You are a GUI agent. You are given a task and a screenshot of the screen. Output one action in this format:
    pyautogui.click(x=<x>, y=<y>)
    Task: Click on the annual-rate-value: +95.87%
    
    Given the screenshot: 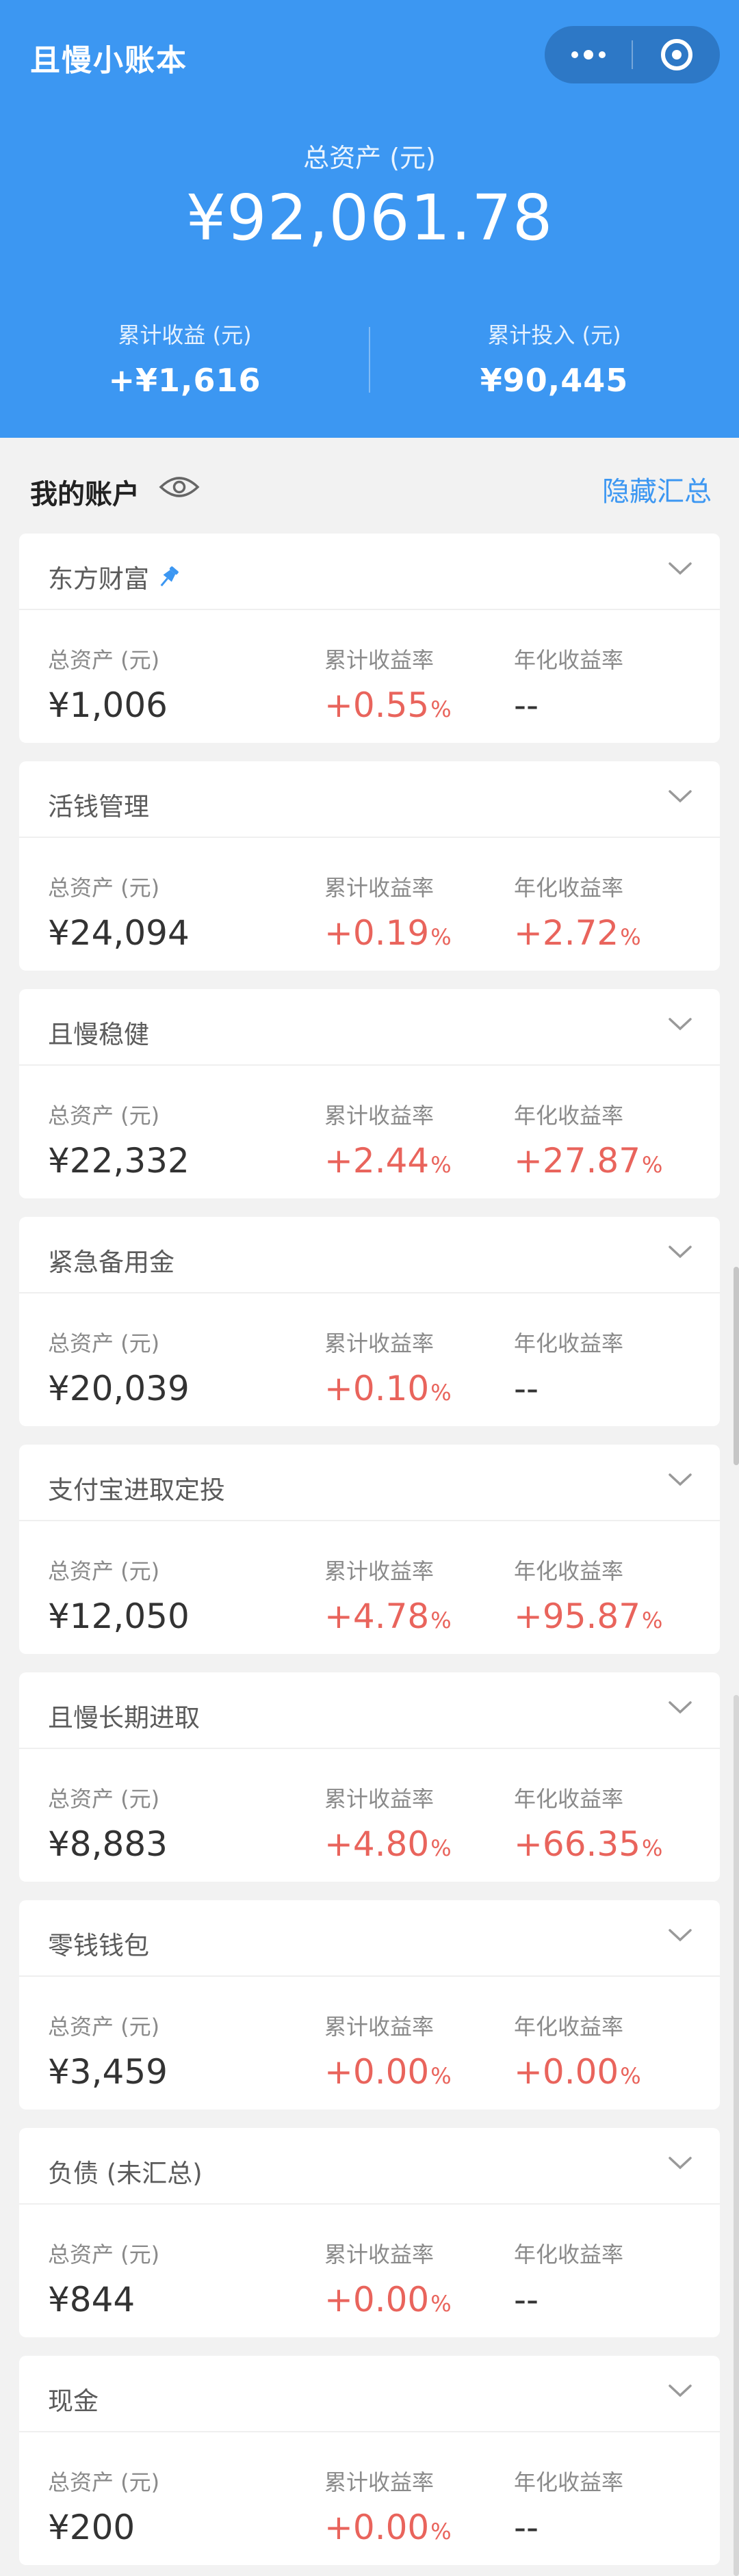 What is the action you would take?
    pyautogui.click(x=588, y=1616)
    